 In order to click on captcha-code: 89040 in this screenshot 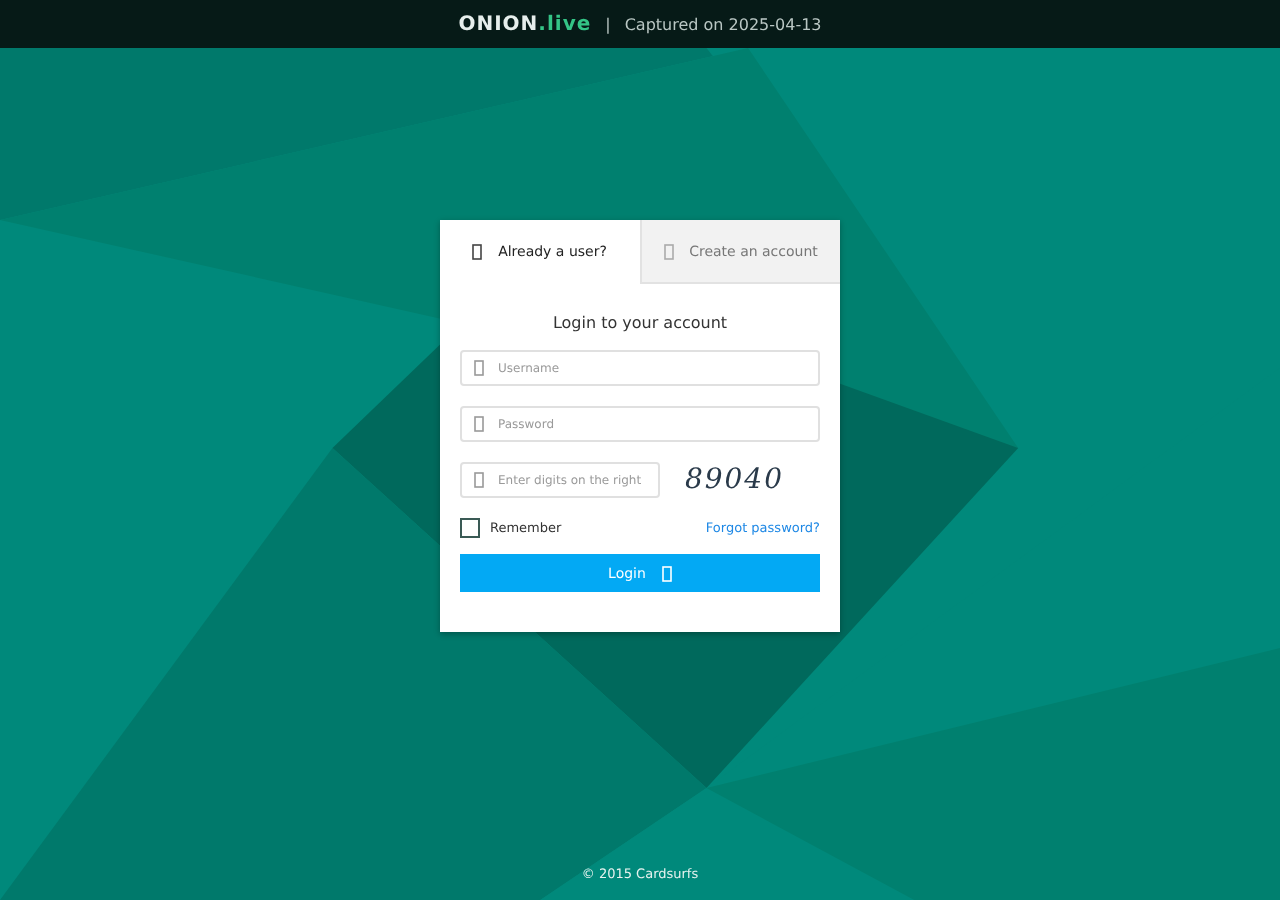, I will do `click(734, 480)`.